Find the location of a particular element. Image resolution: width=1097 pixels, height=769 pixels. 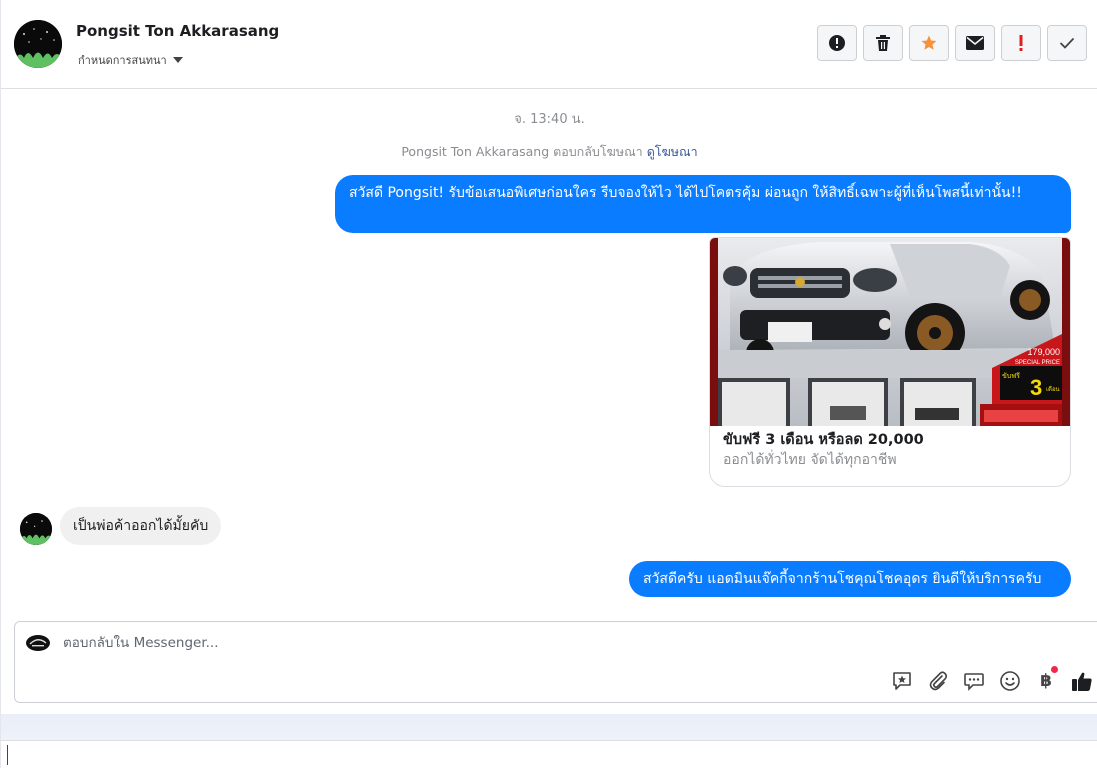

assign-conversation-dropdown: กำหนดการสนทนา is located at coordinates (130, 60).